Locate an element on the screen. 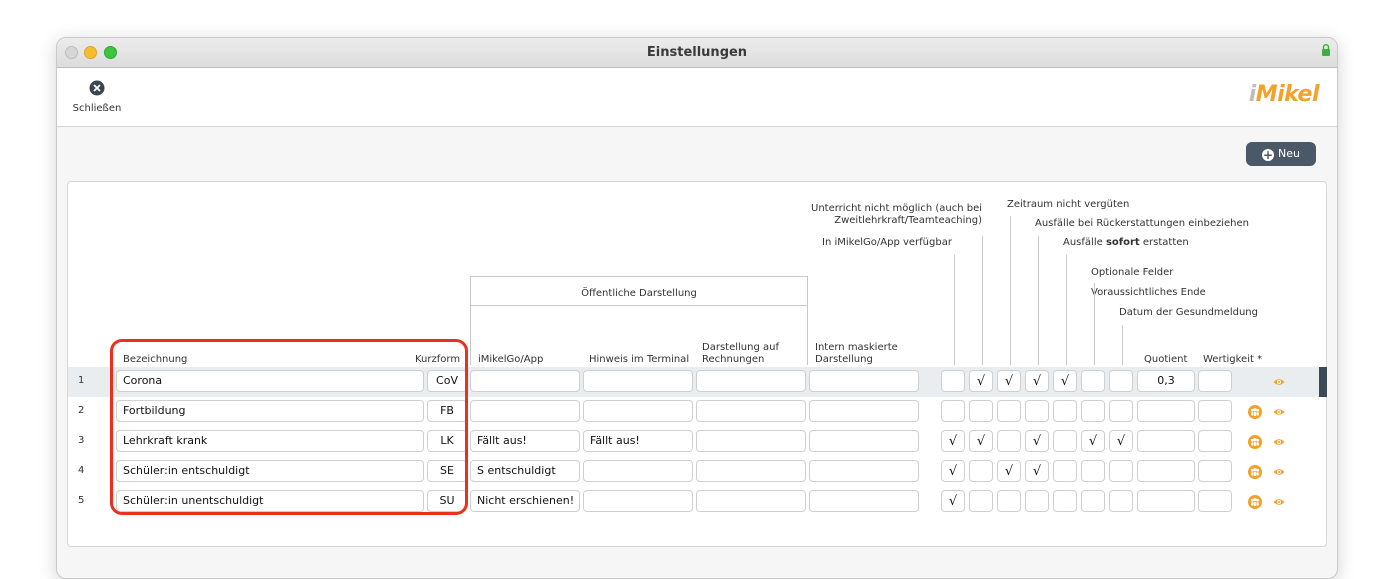 The width and height of the screenshot is (1392, 579). close-button: Schließen is located at coordinates (97, 97).